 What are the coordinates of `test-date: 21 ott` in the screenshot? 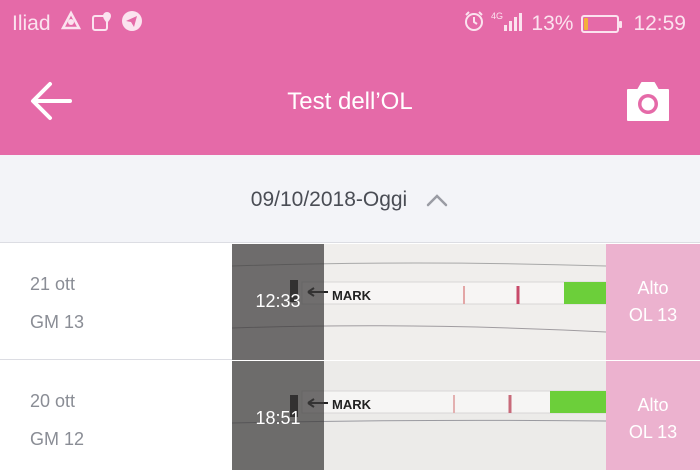 It's located at (53, 284).